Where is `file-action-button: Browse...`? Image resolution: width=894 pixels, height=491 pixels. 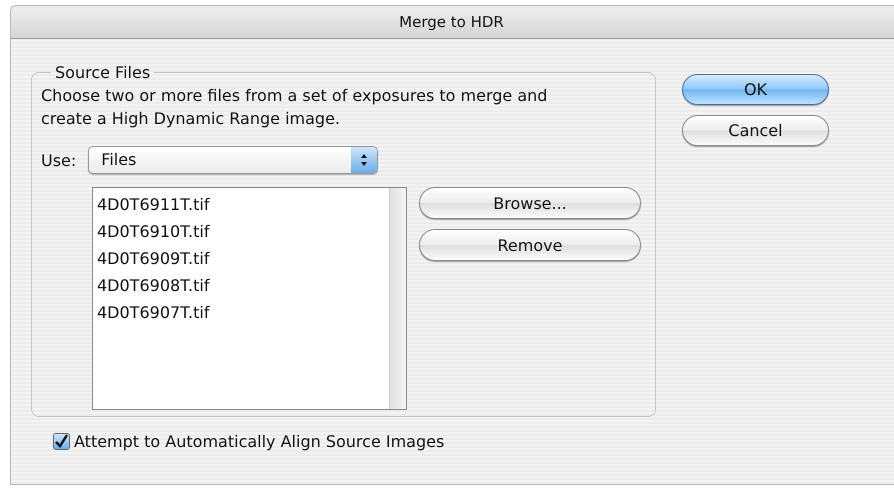
file-action-button: Browse... is located at coordinates (530, 203).